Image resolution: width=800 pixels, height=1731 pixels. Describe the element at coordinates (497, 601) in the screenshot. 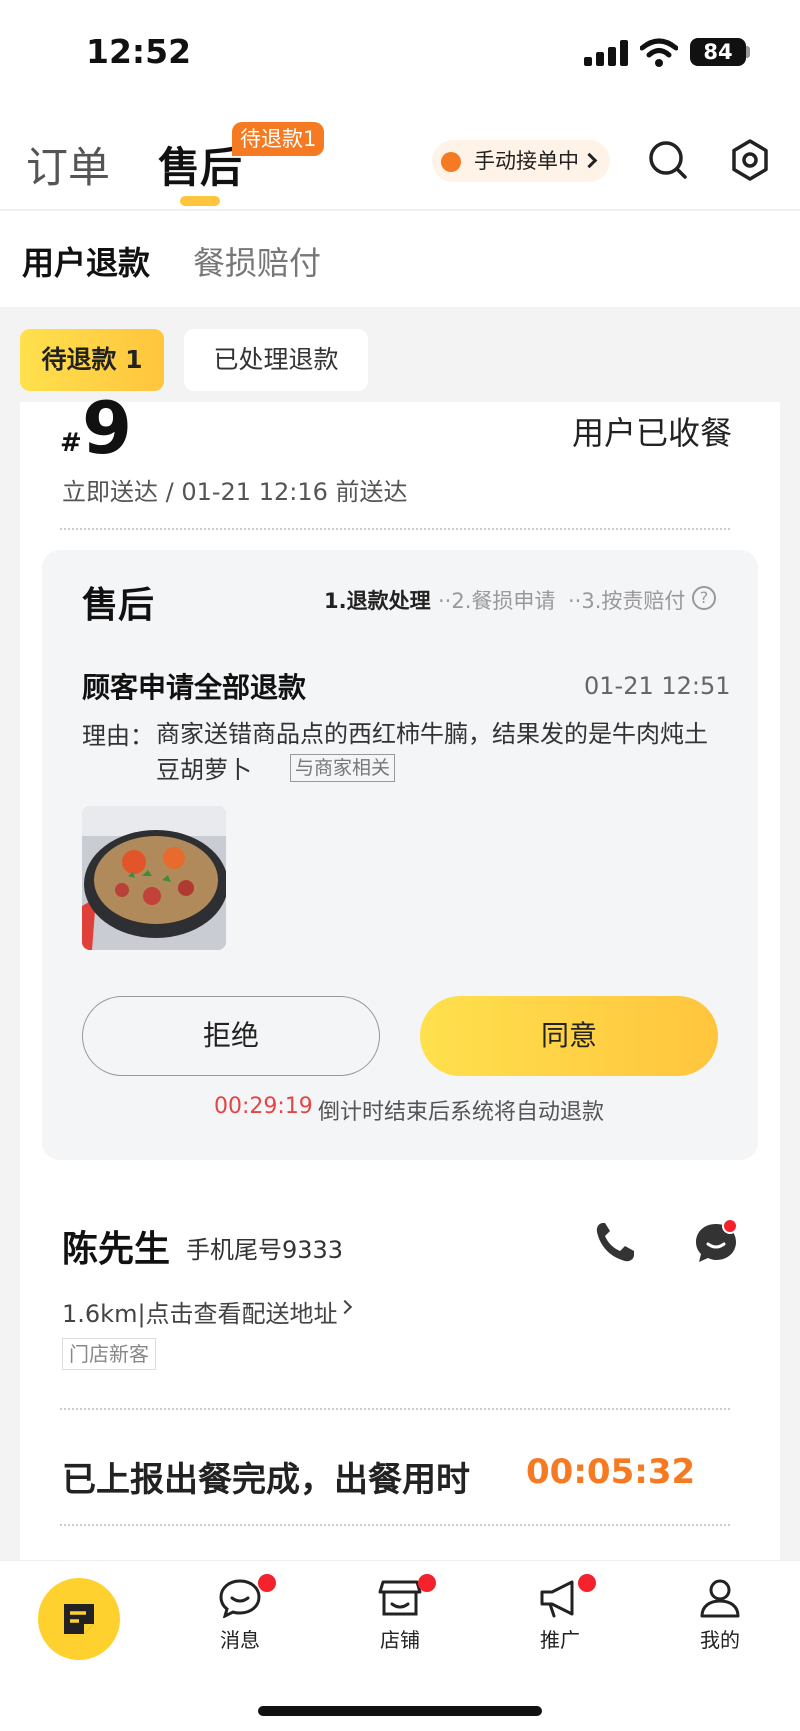

I see `step-damage-request: ··2.餐损申请` at that location.